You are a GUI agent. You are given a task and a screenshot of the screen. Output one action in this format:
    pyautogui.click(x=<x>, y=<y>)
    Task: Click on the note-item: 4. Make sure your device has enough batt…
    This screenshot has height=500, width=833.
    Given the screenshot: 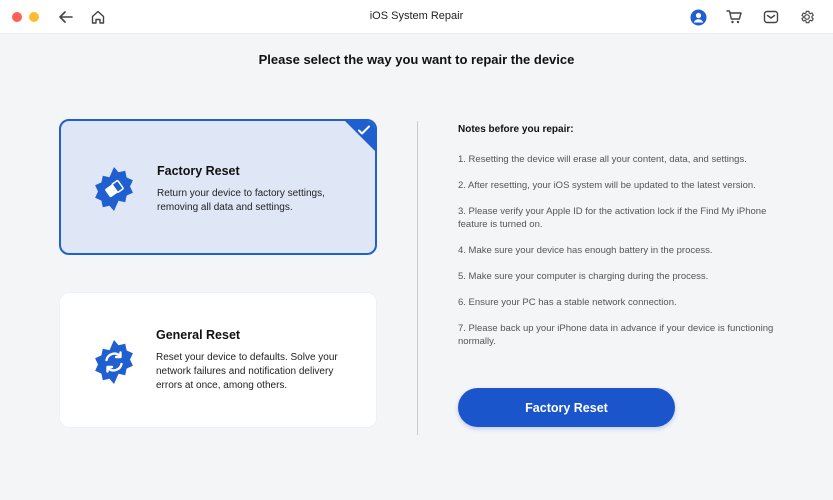 What is the action you would take?
    pyautogui.click(x=585, y=250)
    